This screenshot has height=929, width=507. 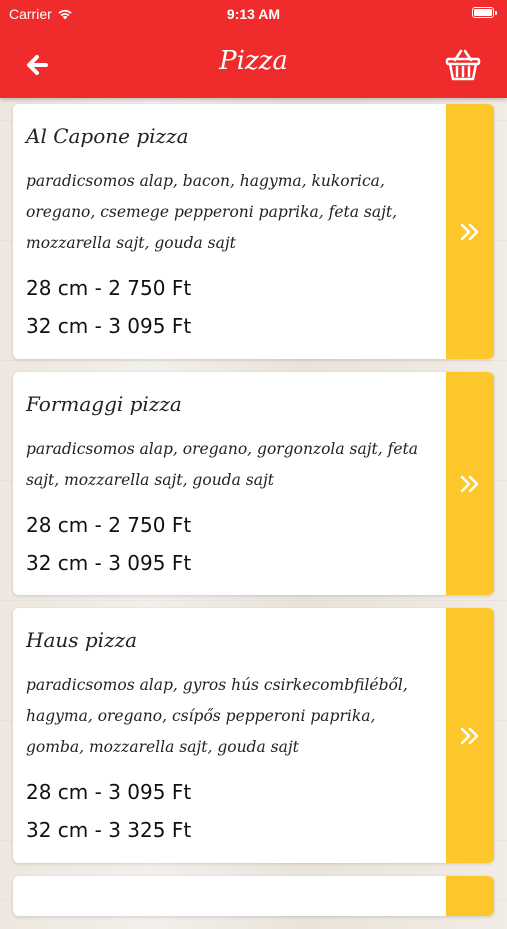 I want to click on battery-icon, so click(x=484, y=12).